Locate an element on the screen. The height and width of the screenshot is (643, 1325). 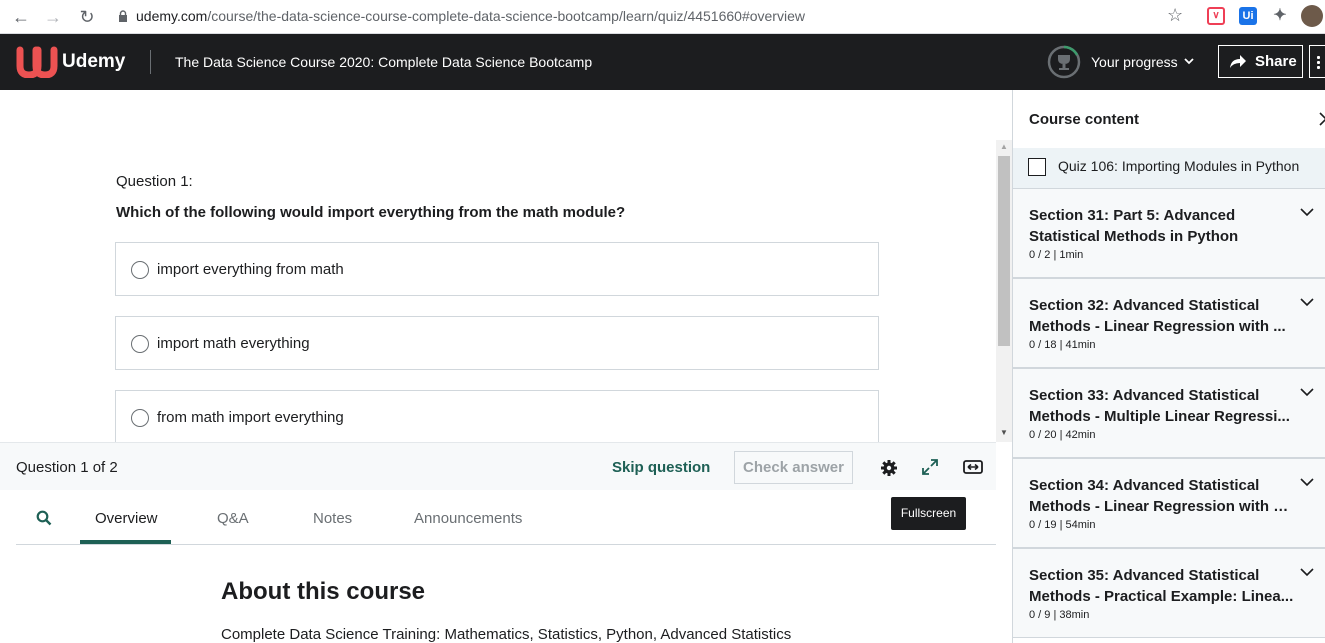
udemy-logo-icon is located at coordinates (37, 62).